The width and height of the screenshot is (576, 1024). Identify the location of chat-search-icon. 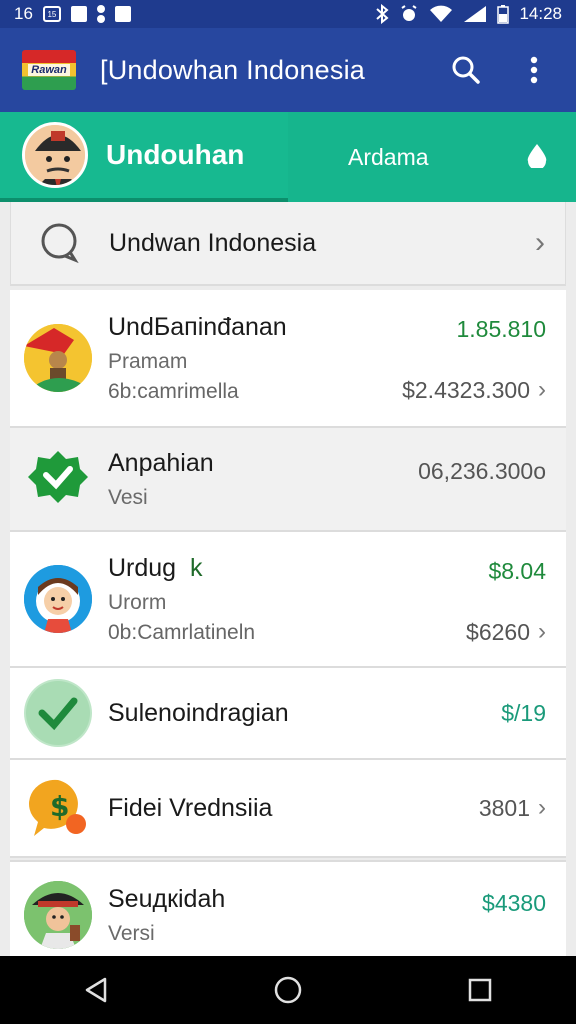
(60, 243).